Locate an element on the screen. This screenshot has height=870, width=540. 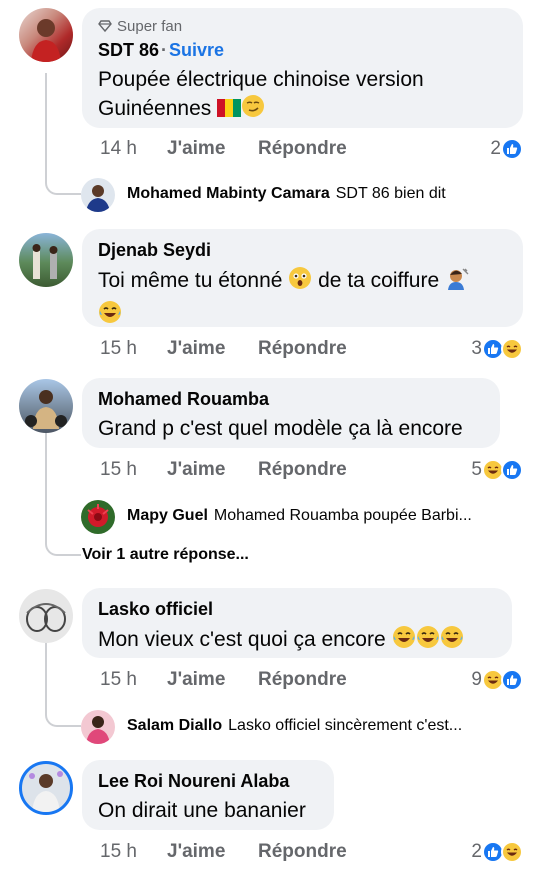
reply-item: Mohamed Mabinty Camara SDT 86 bien dit is located at coordinates (286, 194).